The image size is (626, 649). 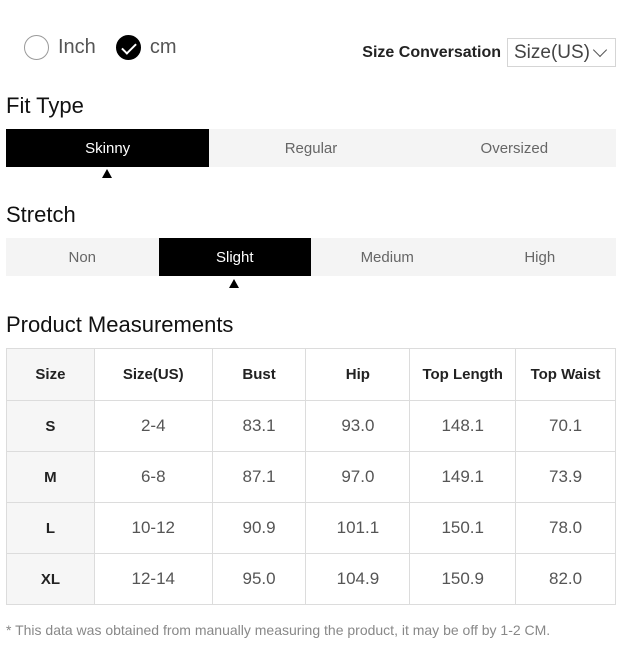 I want to click on chevron-down-icon, so click(x=600, y=50).